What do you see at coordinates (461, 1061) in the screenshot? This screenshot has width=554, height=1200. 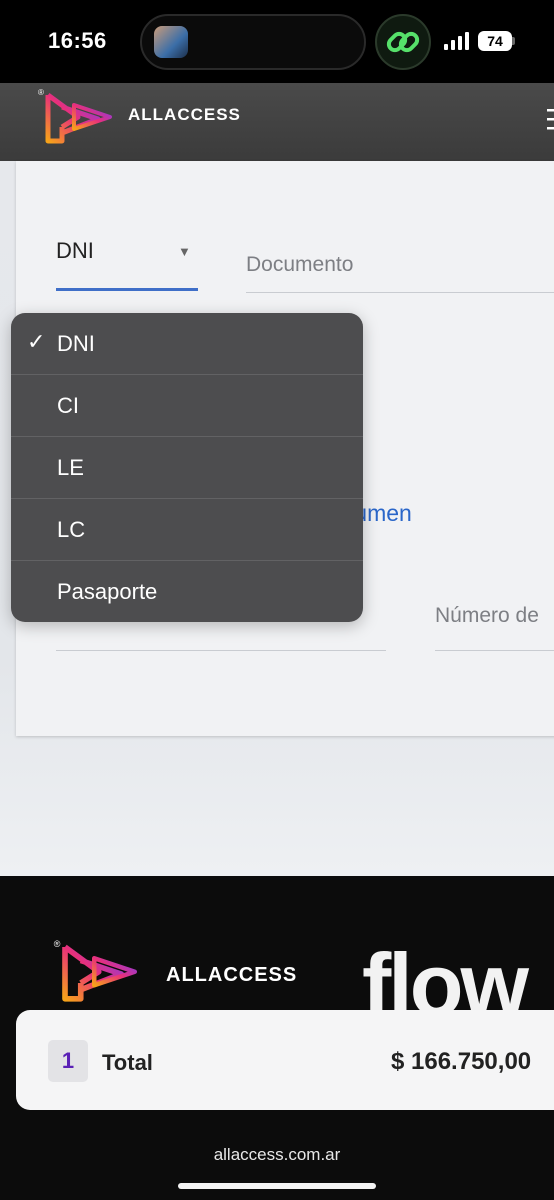 I see `total-amount: $ 166.750,00` at bounding box center [461, 1061].